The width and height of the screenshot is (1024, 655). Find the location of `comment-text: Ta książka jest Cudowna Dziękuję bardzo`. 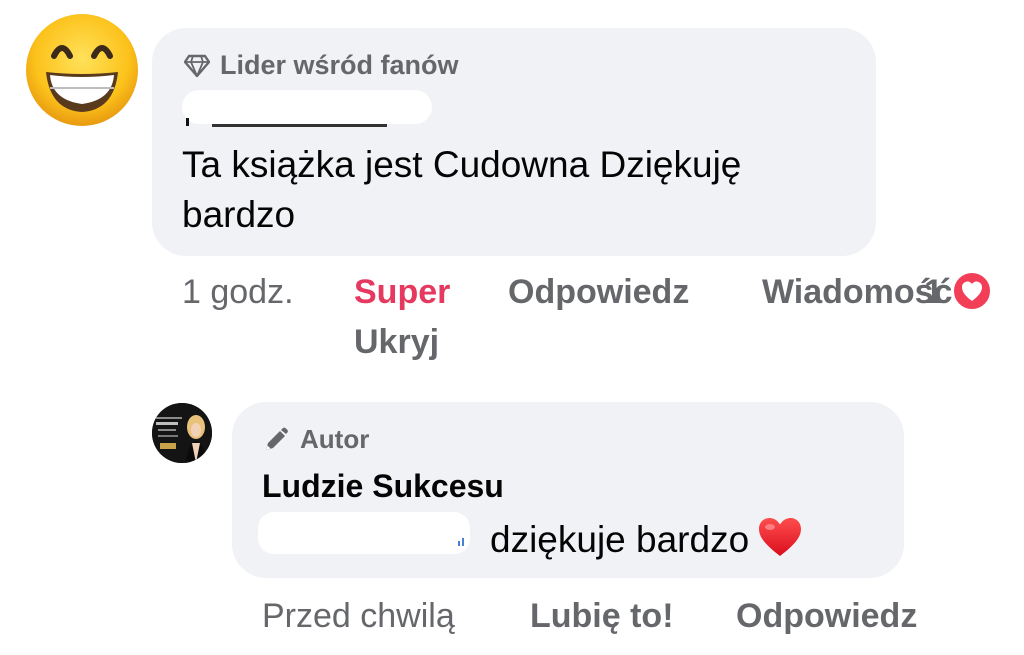

comment-text: Ta książka jest Cudowna Dziękuję bardzo is located at coordinates (462, 189).